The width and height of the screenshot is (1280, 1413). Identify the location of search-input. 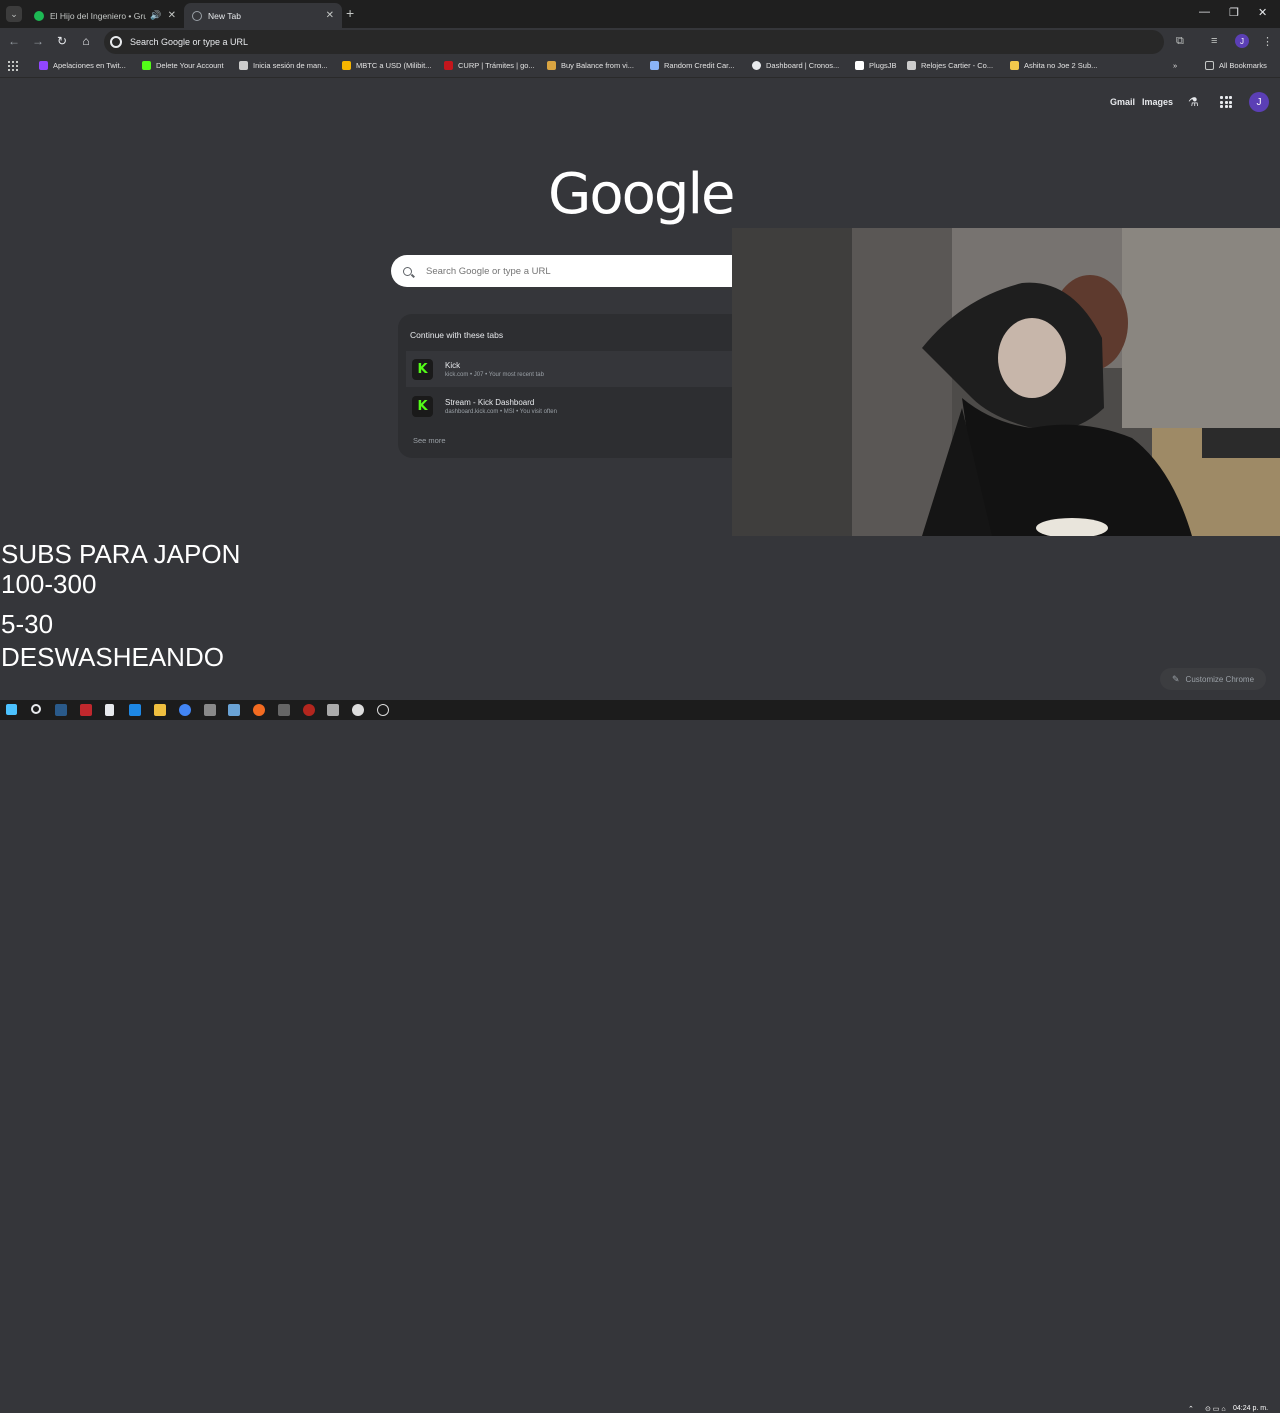
(566, 271).